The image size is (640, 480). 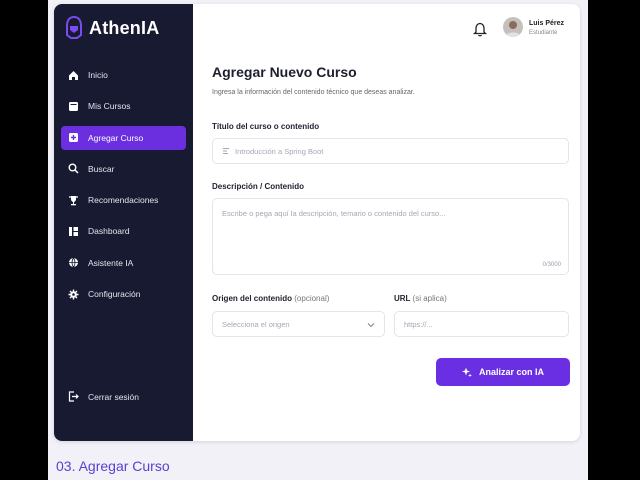 What do you see at coordinates (98, 75) in the screenshot?
I see `sidebar-item-label: Inicio` at bounding box center [98, 75].